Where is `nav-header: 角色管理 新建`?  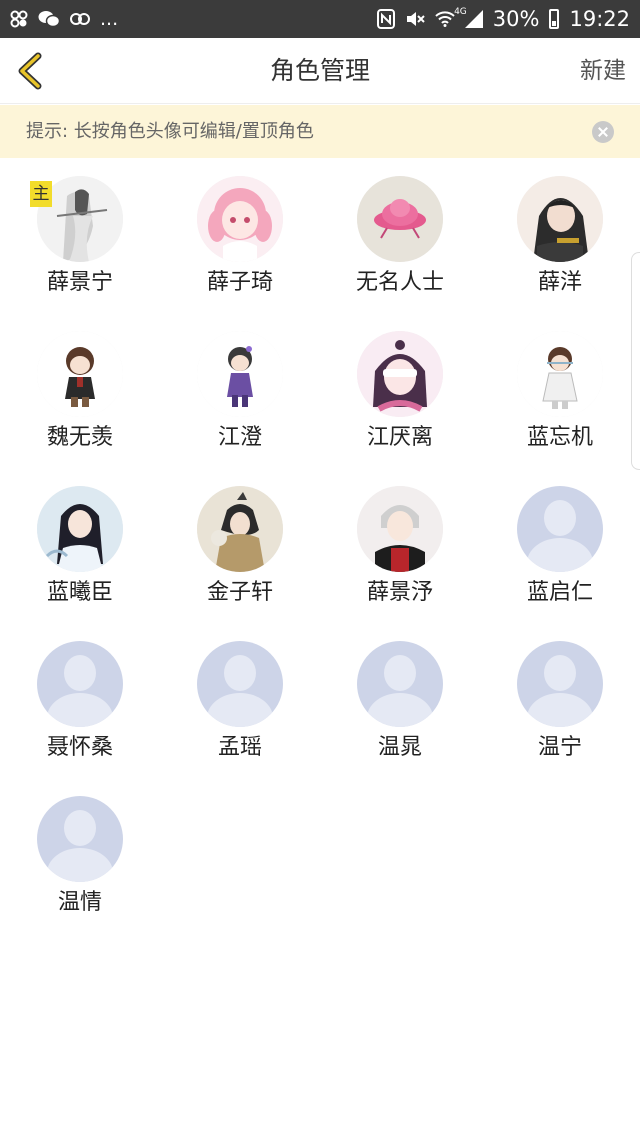
nav-header: 角色管理 新建 is located at coordinates (320, 71).